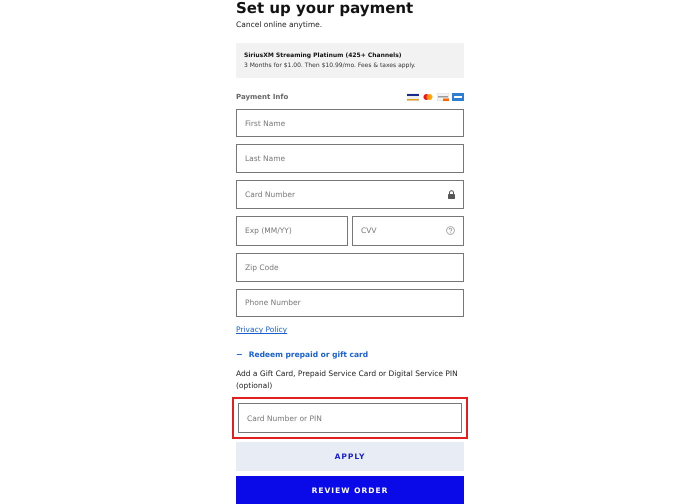 The image size is (700, 504). Describe the element at coordinates (451, 194) in the screenshot. I see `lock-icon` at that location.